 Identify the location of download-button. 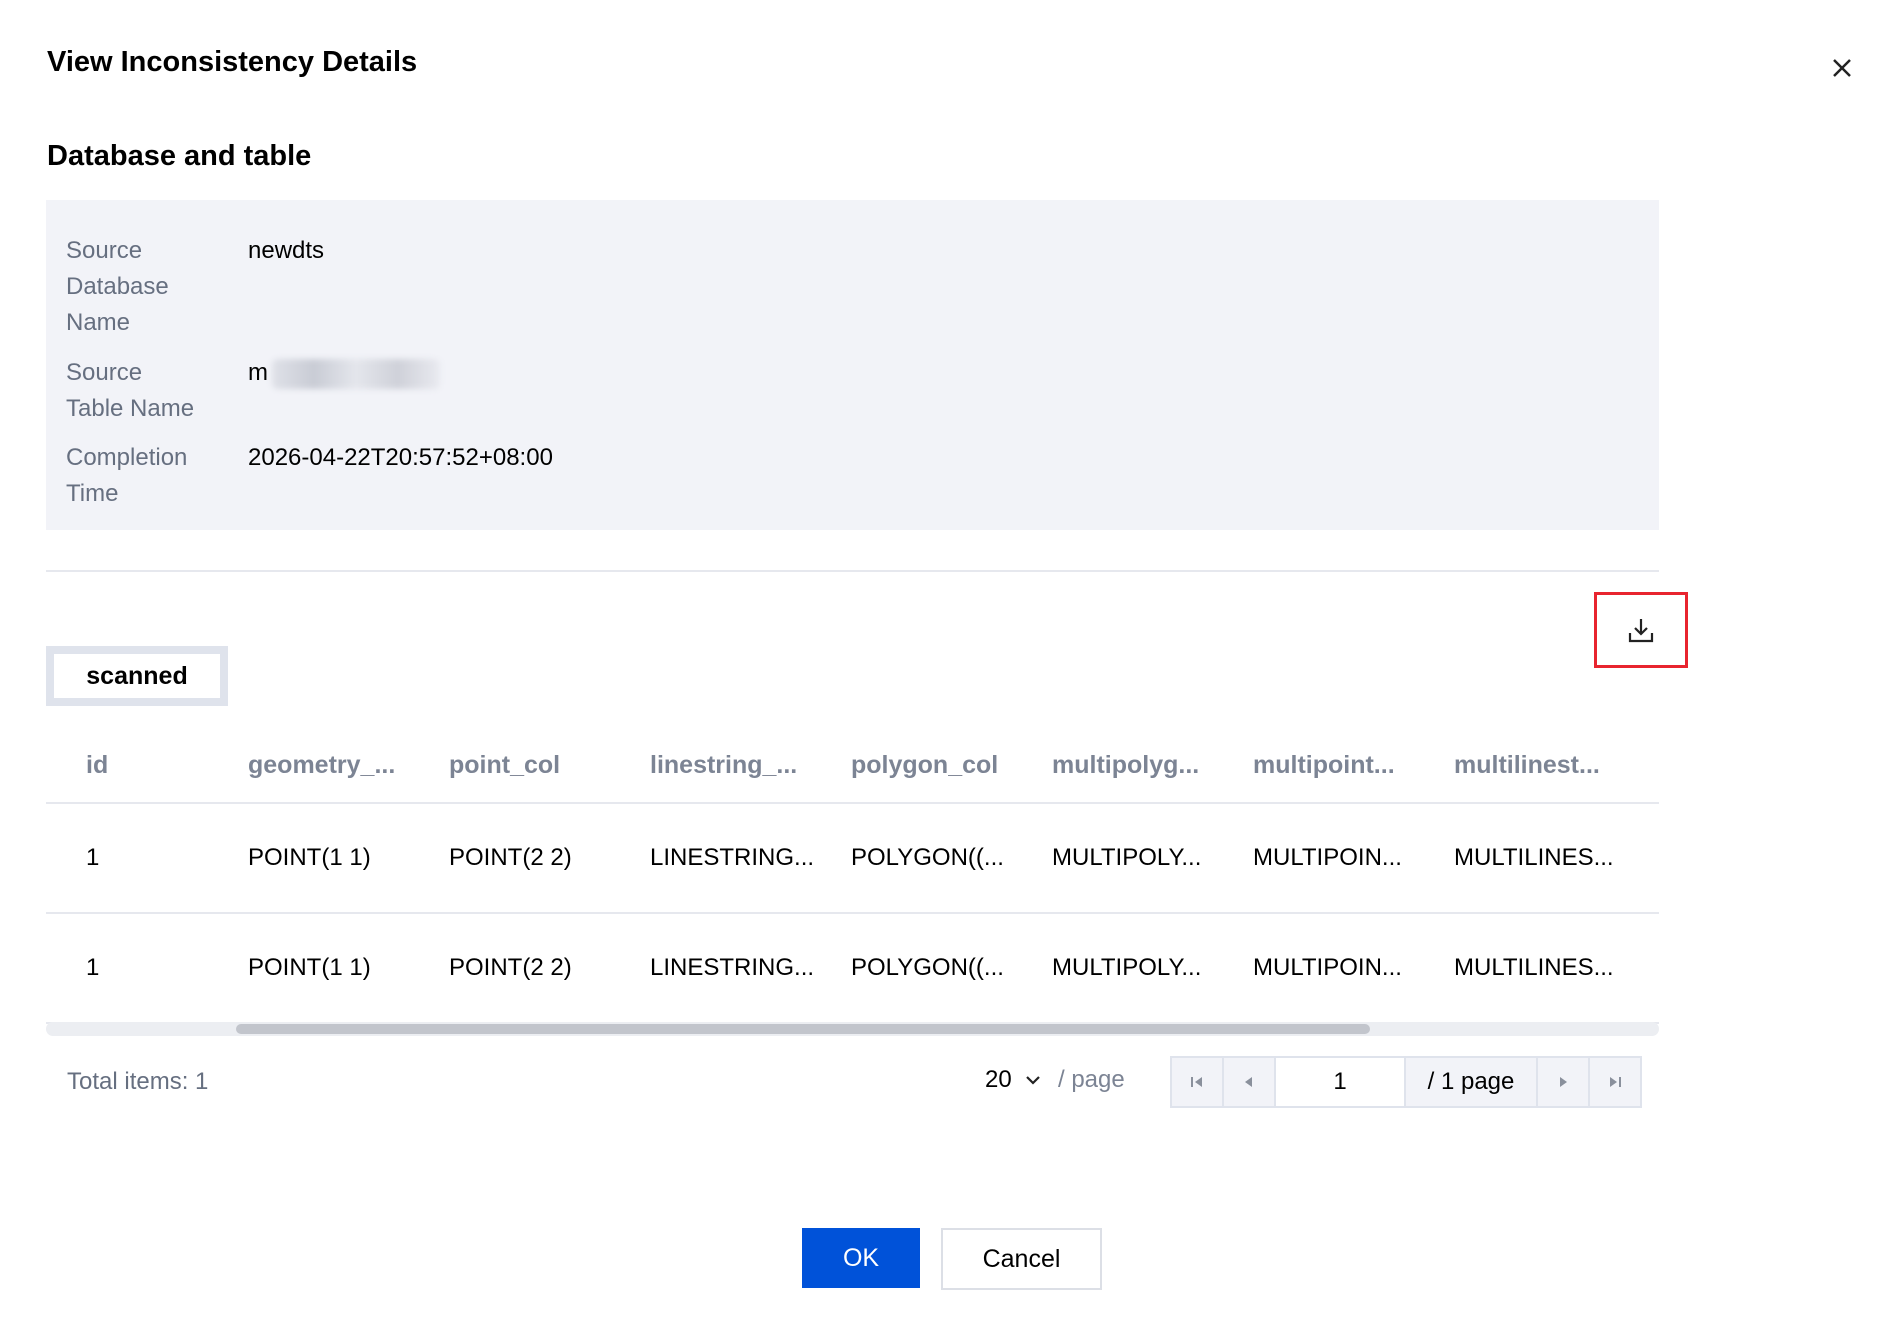
(1641, 630).